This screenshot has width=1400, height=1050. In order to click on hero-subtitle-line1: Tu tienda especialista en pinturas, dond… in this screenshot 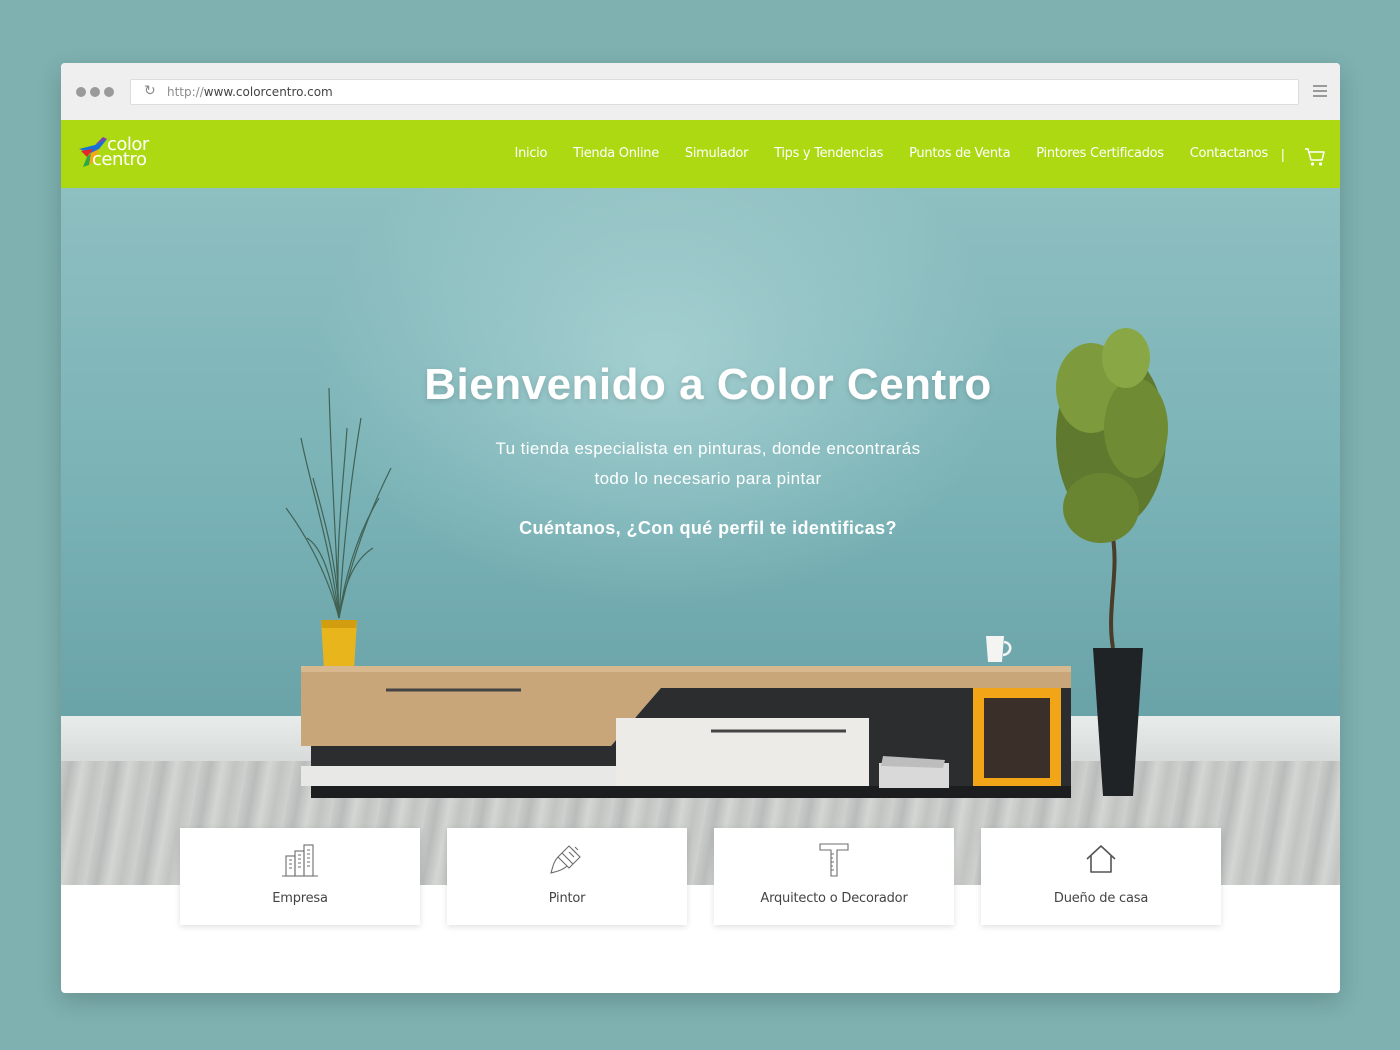, I will do `click(708, 448)`.